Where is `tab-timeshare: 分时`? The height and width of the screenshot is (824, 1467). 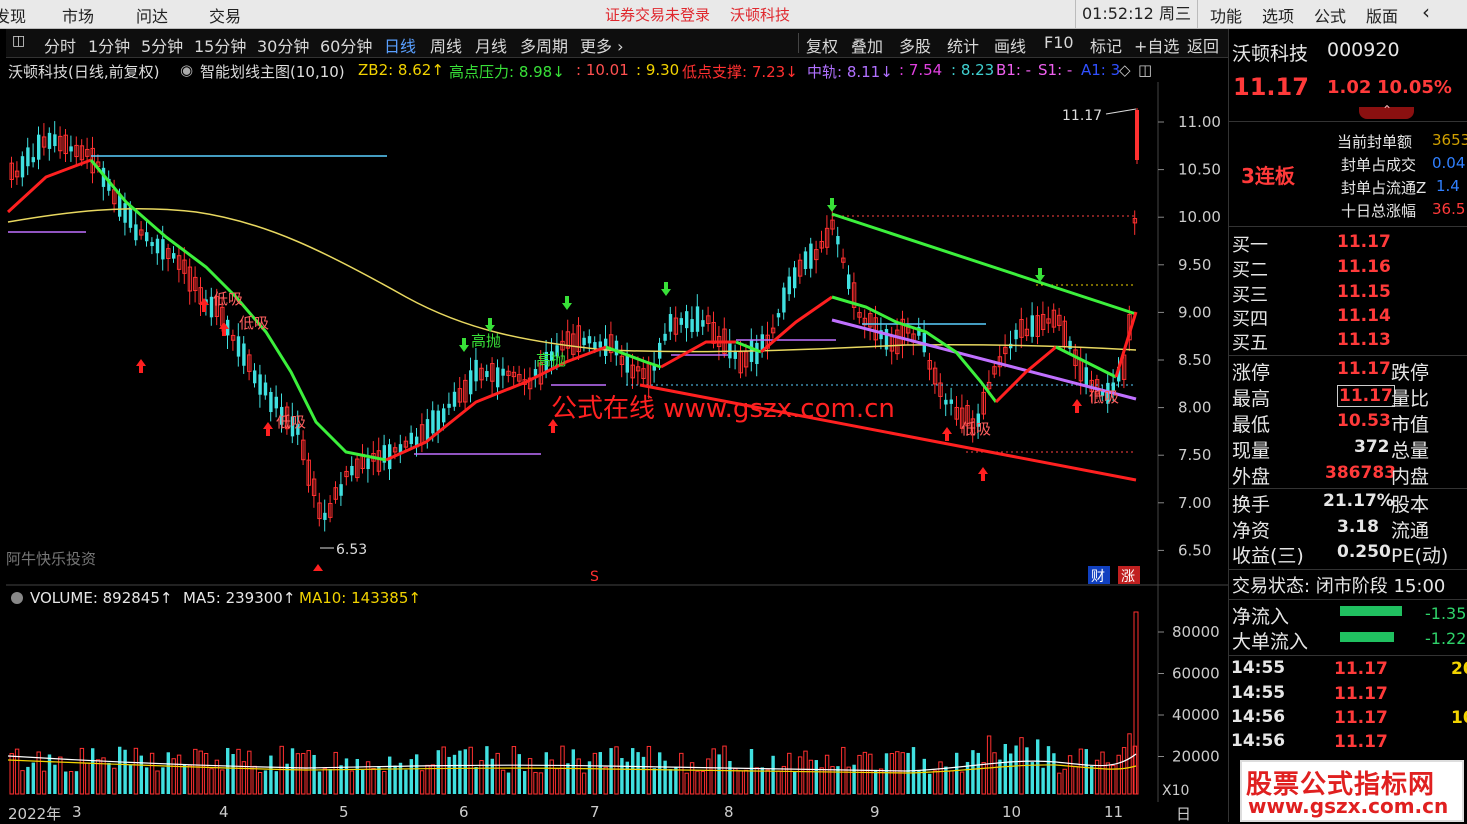
tab-timeshare: 分时 is located at coordinates (60, 45).